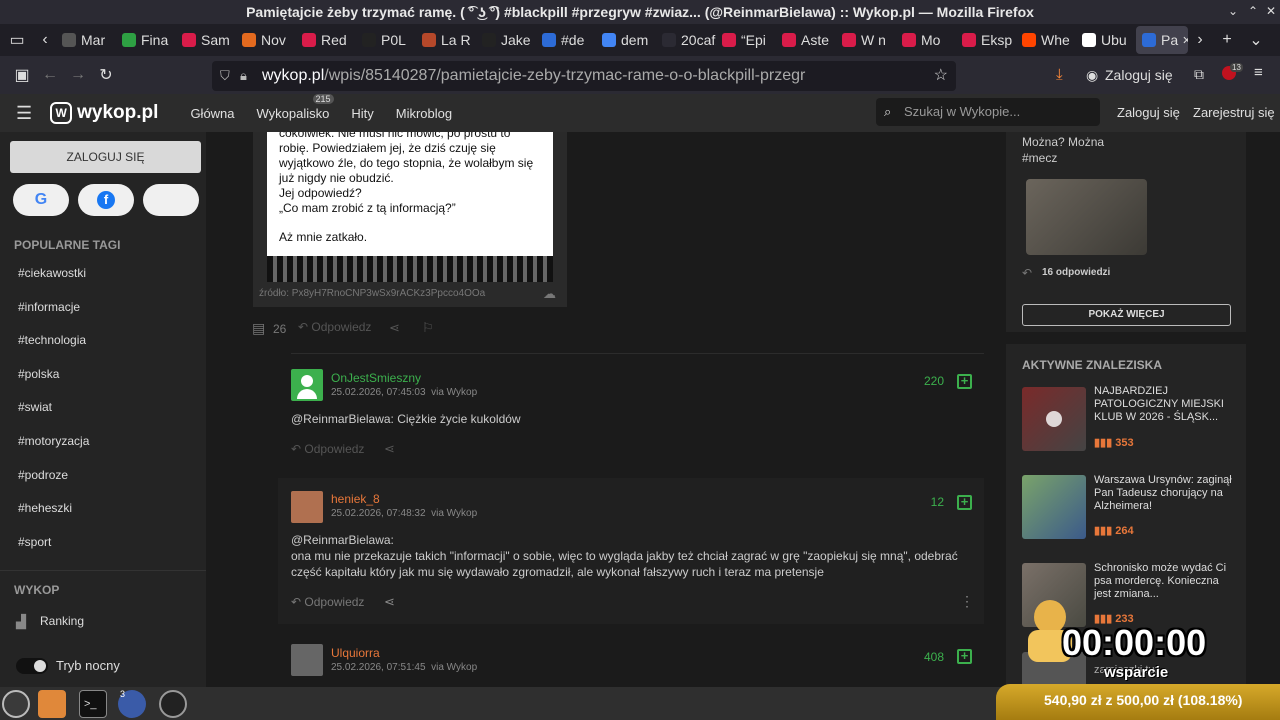  What do you see at coordinates (355, 653) in the screenshot?
I see `comment-username: Ulquiorra` at bounding box center [355, 653].